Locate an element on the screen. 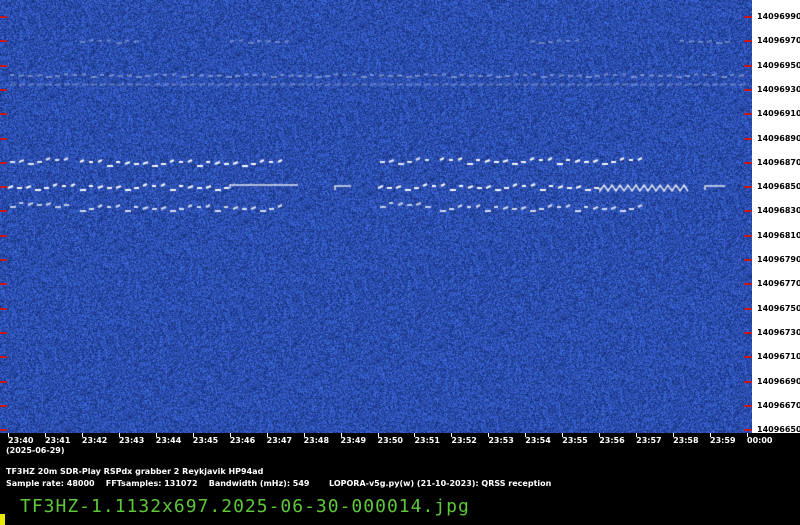  time-label: 23:52 is located at coordinates (464, 440).